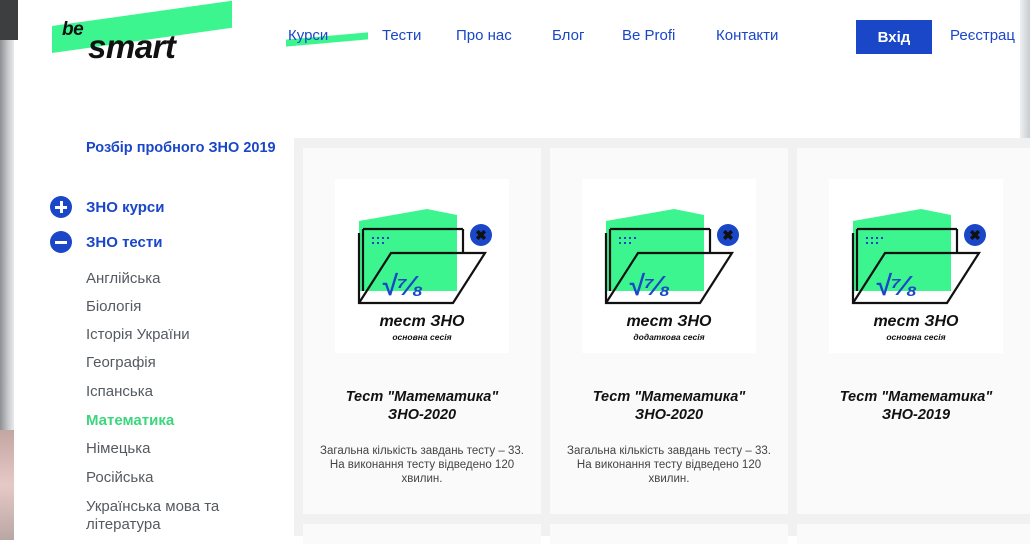  What do you see at coordinates (118, 449) in the screenshot?
I see `sidebar-item-german: Німецька` at bounding box center [118, 449].